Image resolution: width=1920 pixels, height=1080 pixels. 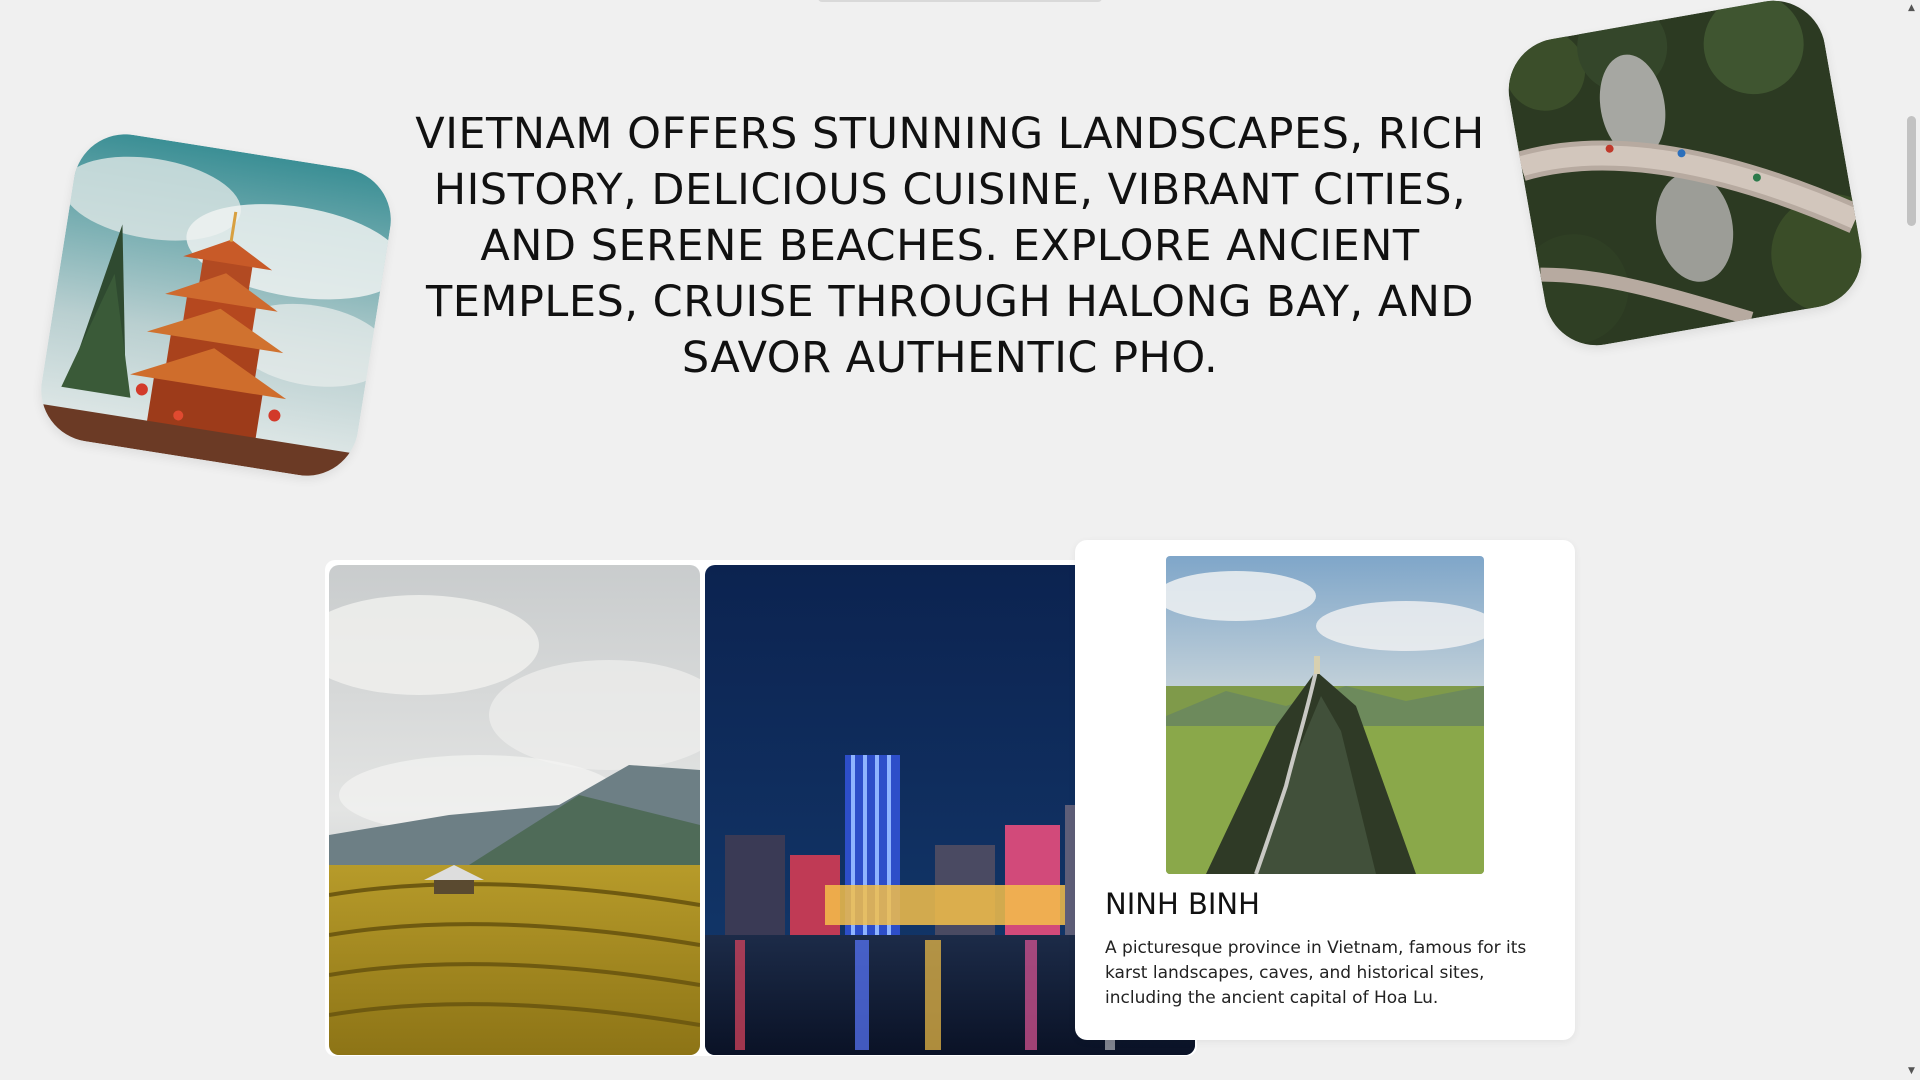 I want to click on bridge-illustration, so click(x=1685, y=177).